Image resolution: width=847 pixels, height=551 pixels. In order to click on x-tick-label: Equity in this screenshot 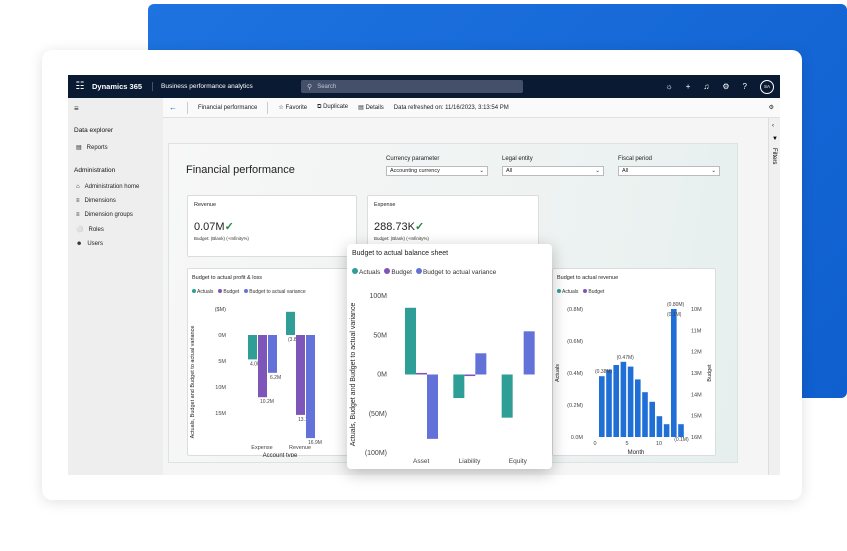, I will do `click(518, 461)`.